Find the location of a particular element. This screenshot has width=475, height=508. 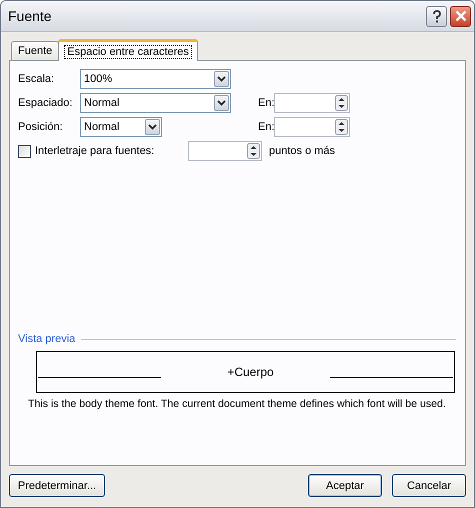

sample-text: +Cuerpo is located at coordinates (250, 372).